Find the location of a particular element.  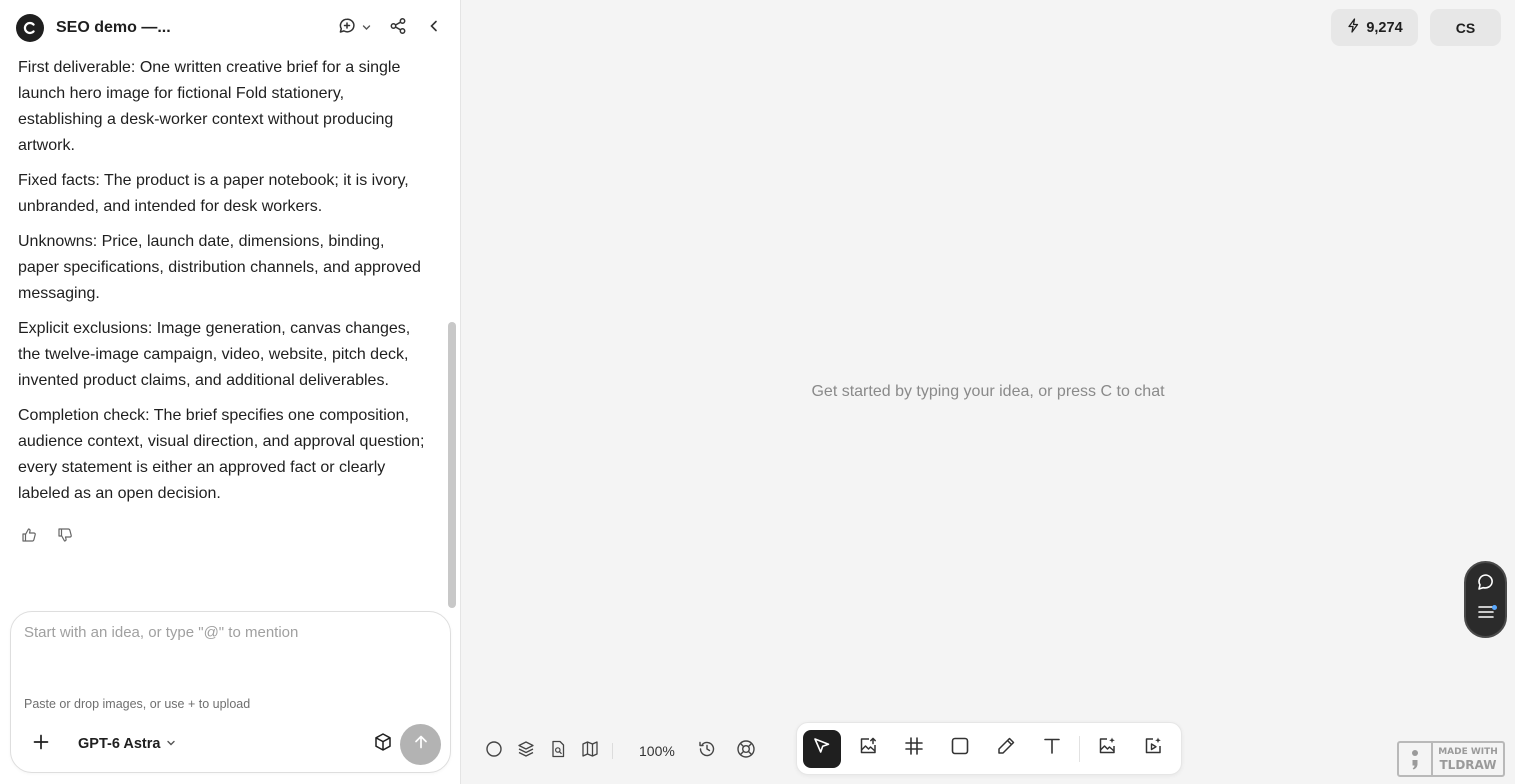

cursor-icon is located at coordinates (822, 748).